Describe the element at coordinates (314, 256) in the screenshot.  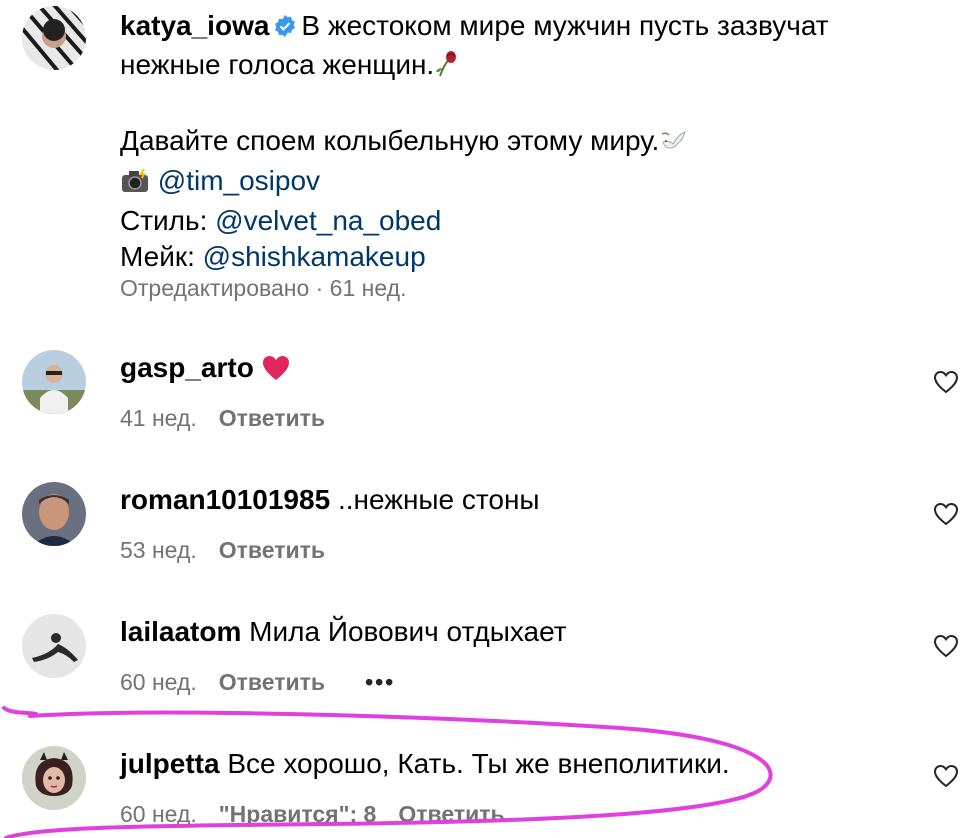
I see `mention-makeup: @shishkamakeup` at that location.